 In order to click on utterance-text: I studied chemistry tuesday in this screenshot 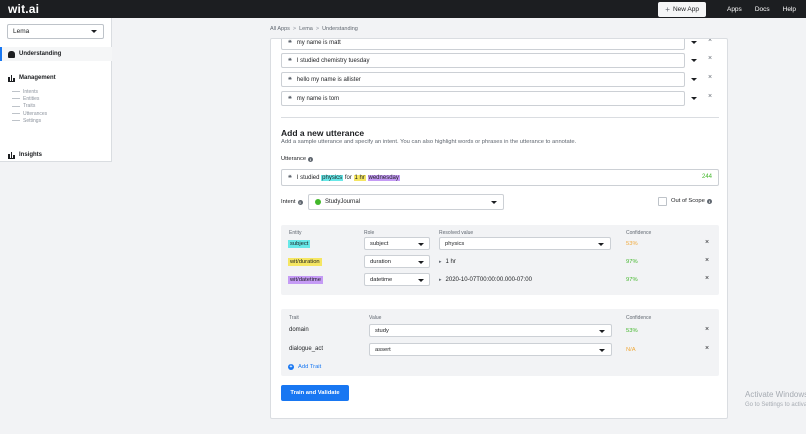, I will do `click(333, 60)`.